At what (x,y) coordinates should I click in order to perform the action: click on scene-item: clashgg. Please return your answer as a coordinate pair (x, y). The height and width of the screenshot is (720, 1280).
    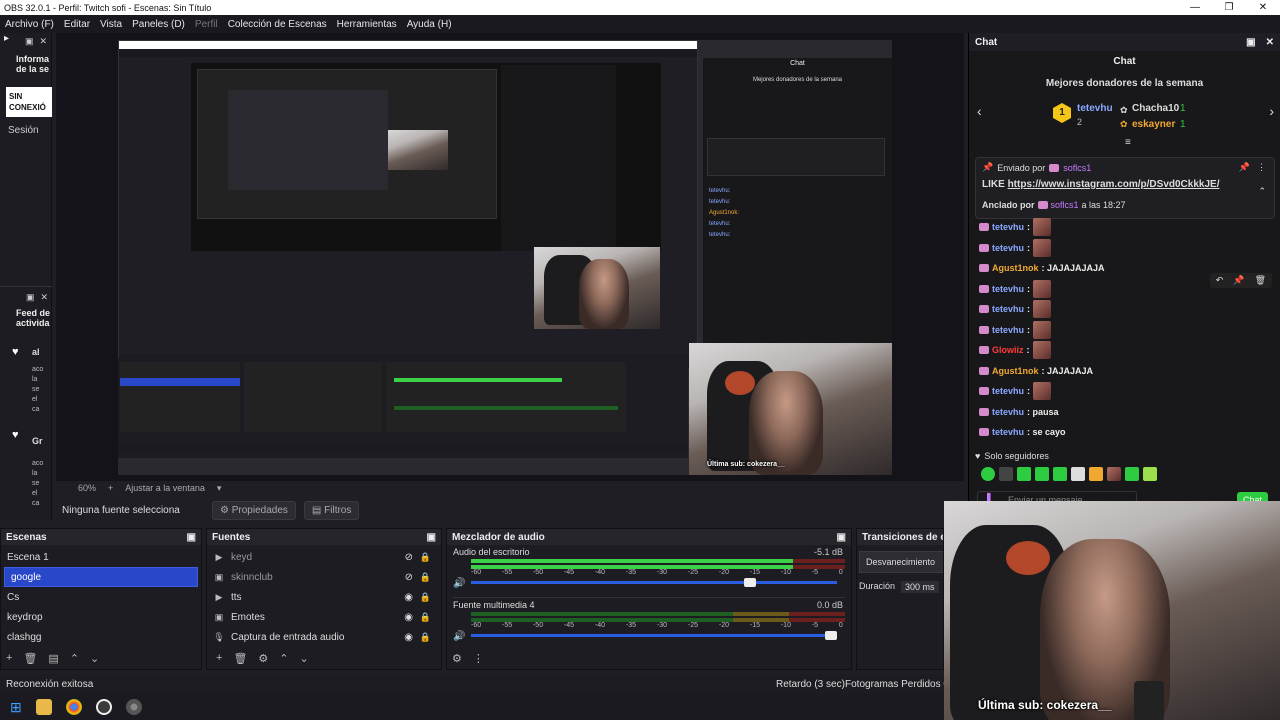
    Looking at the image, I should click on (101, 637).